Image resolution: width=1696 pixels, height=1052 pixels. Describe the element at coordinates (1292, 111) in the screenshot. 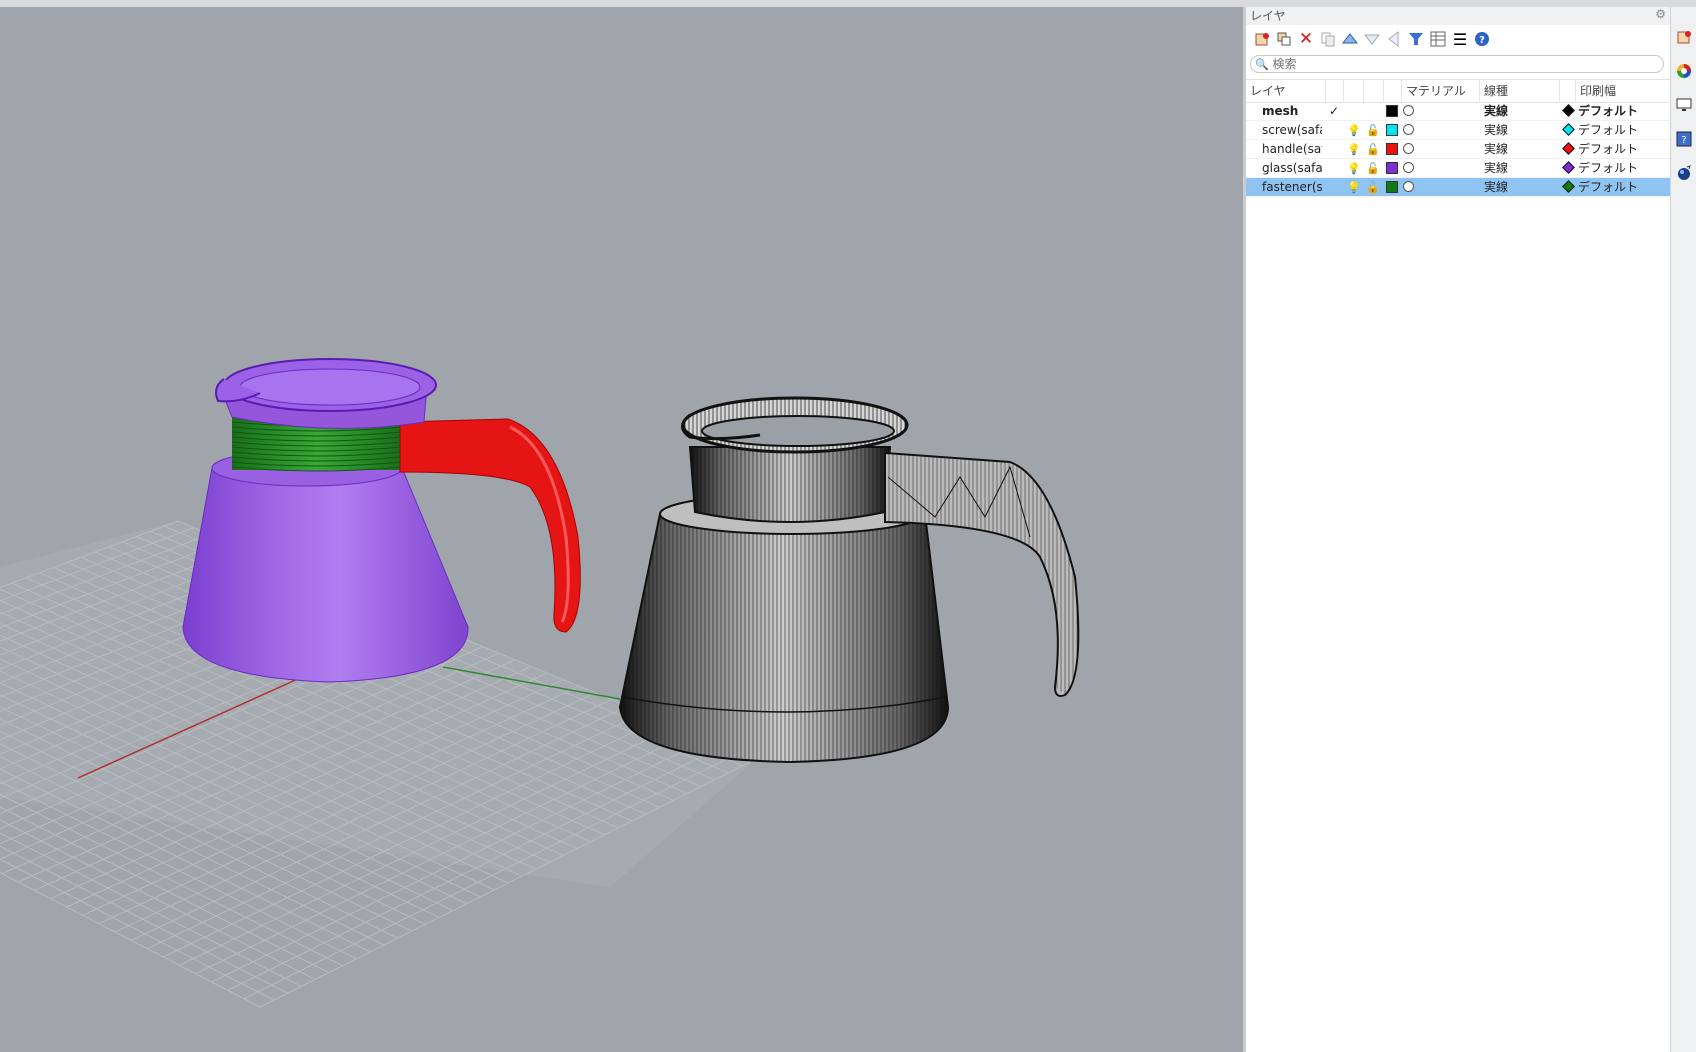

I see `layer-name: mesh` at that location.